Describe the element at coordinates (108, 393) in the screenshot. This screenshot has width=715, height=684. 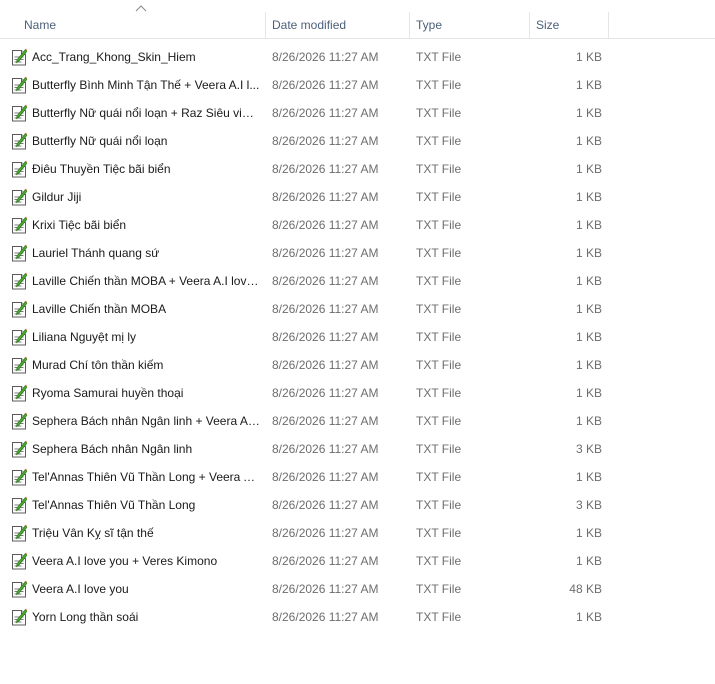
I see `file-name: Ryoma Samurai huyền thoại` at that location.